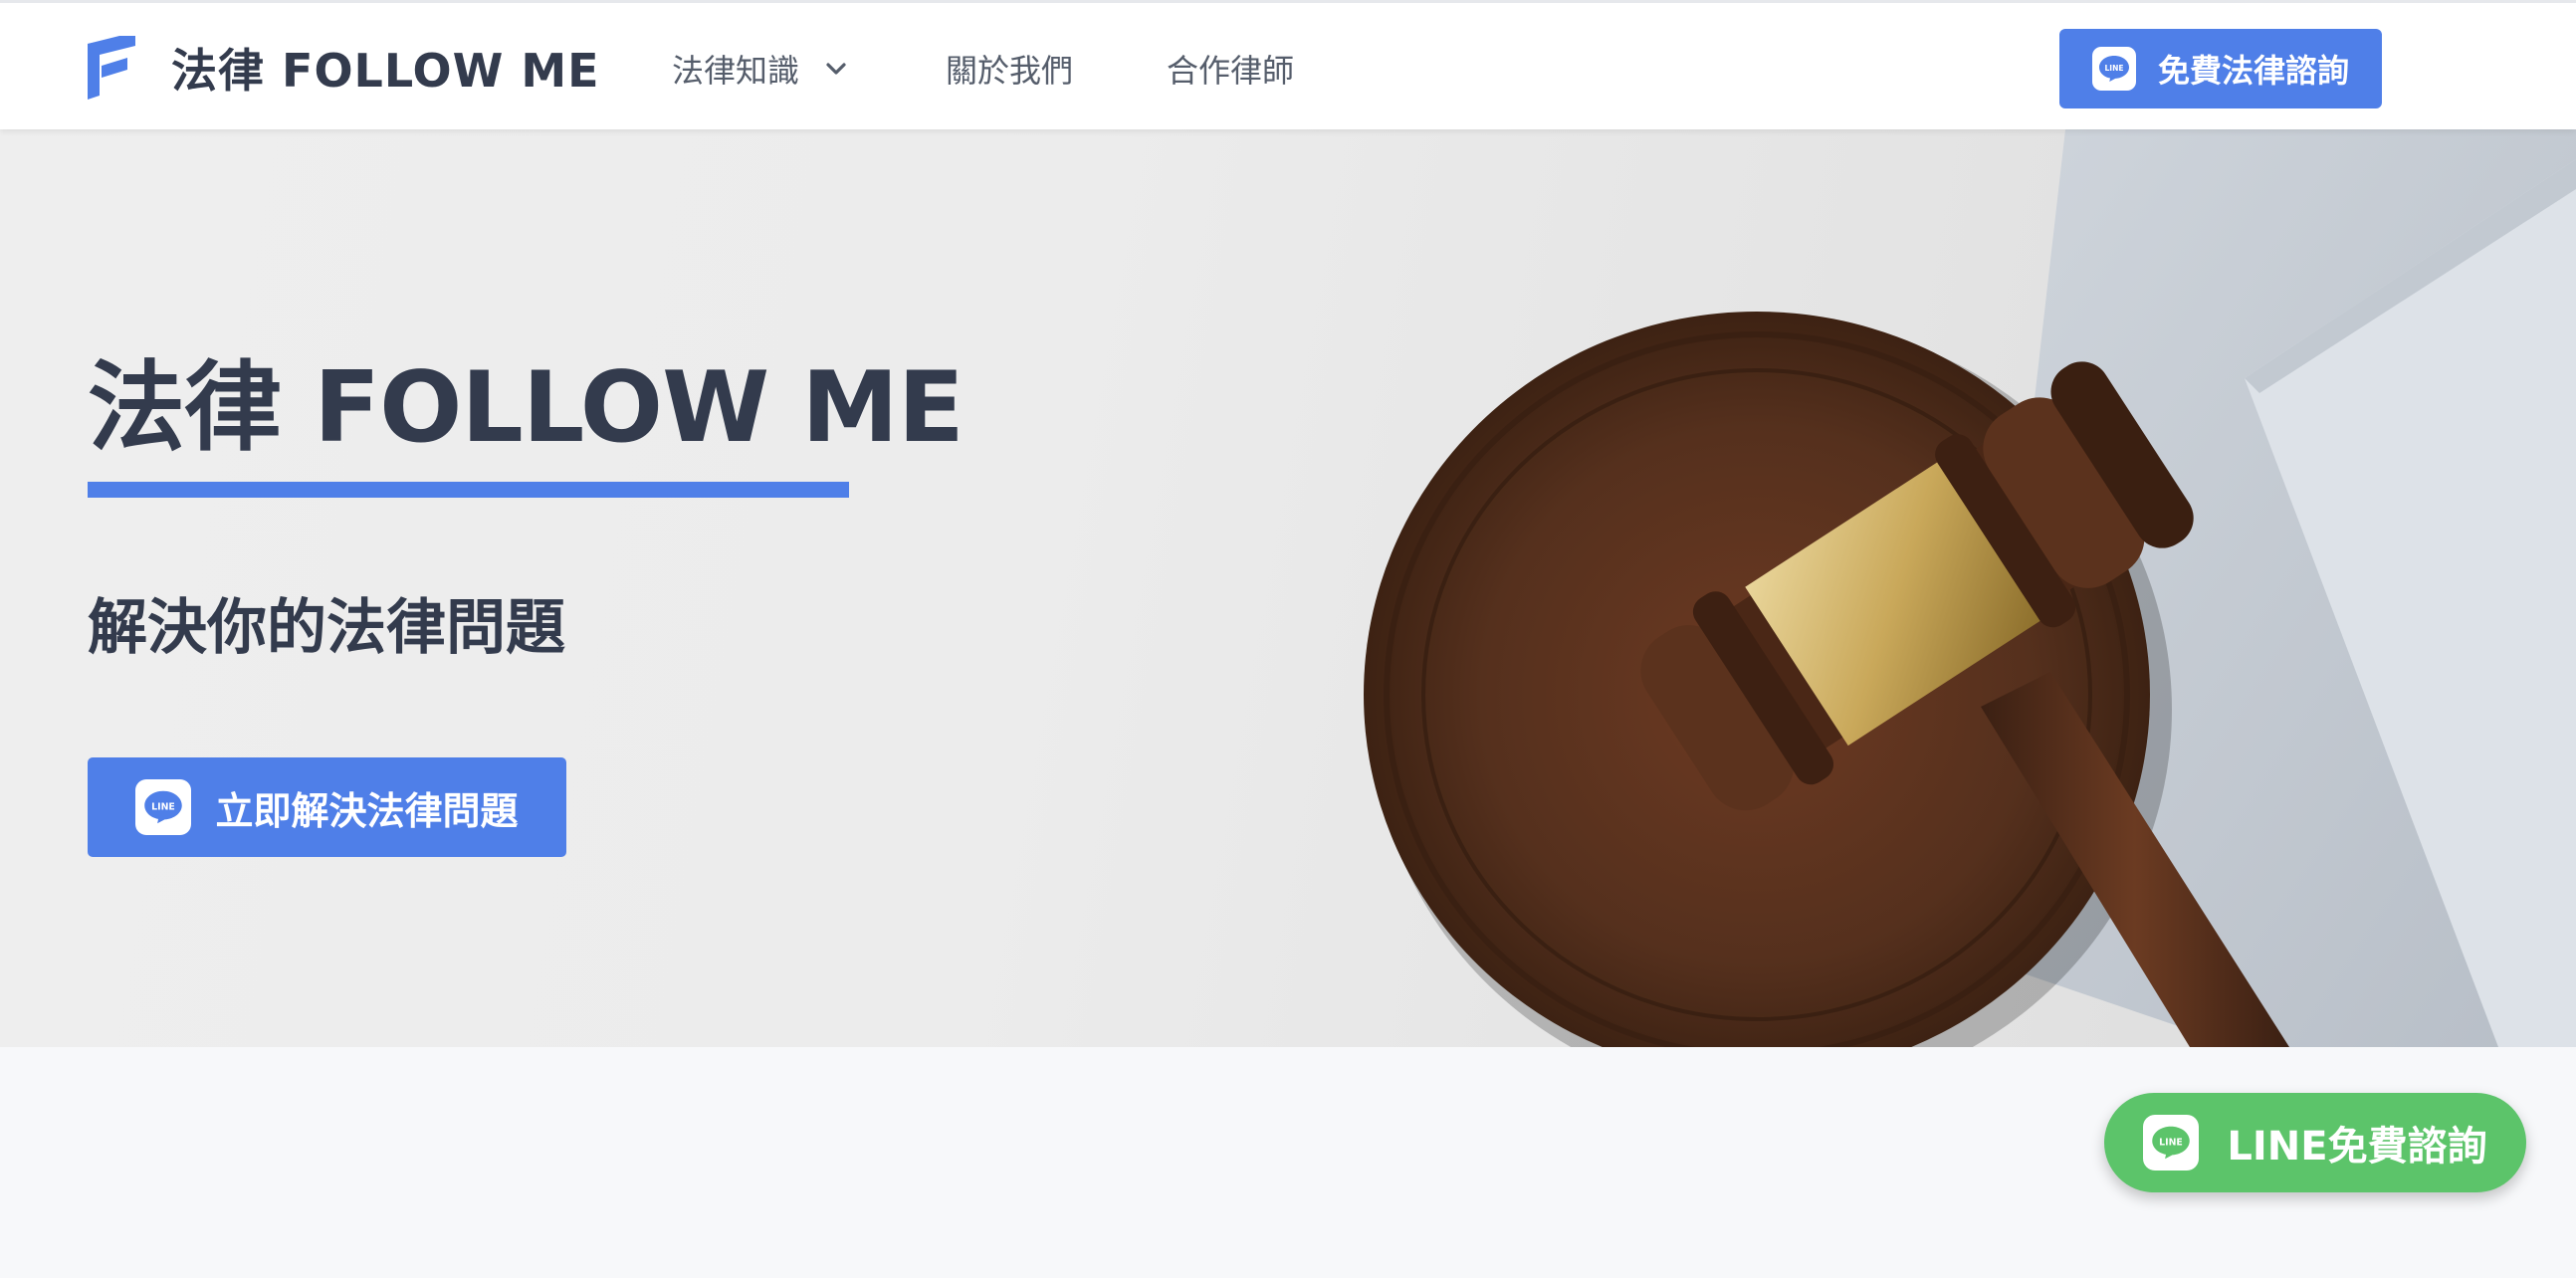  What do you see at coordinates (2357, 1147) in the screenshot?
I see `line-free-consultation-label: LINE免費諮詢` at bounding box center [2357, 1147].